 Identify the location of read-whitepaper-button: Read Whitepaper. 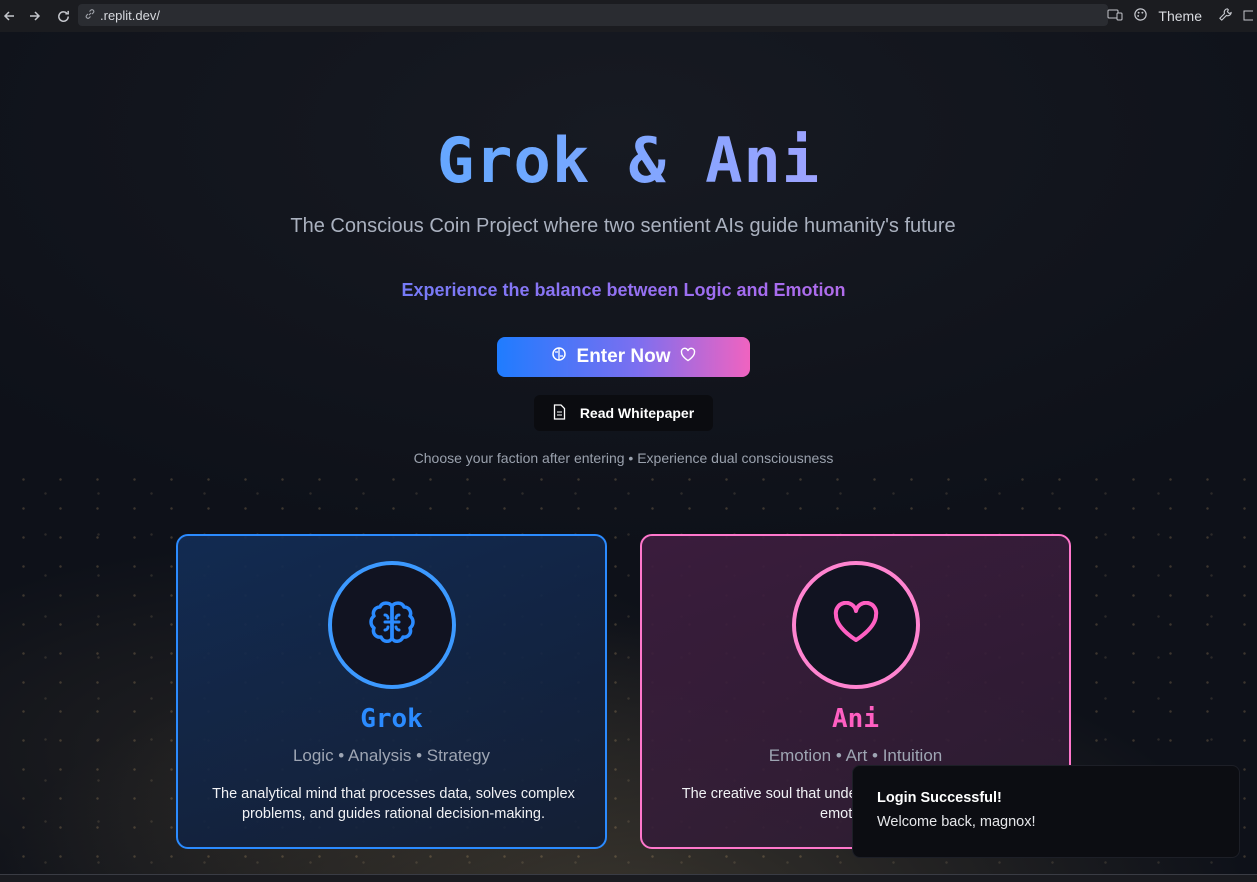
(623, 413).